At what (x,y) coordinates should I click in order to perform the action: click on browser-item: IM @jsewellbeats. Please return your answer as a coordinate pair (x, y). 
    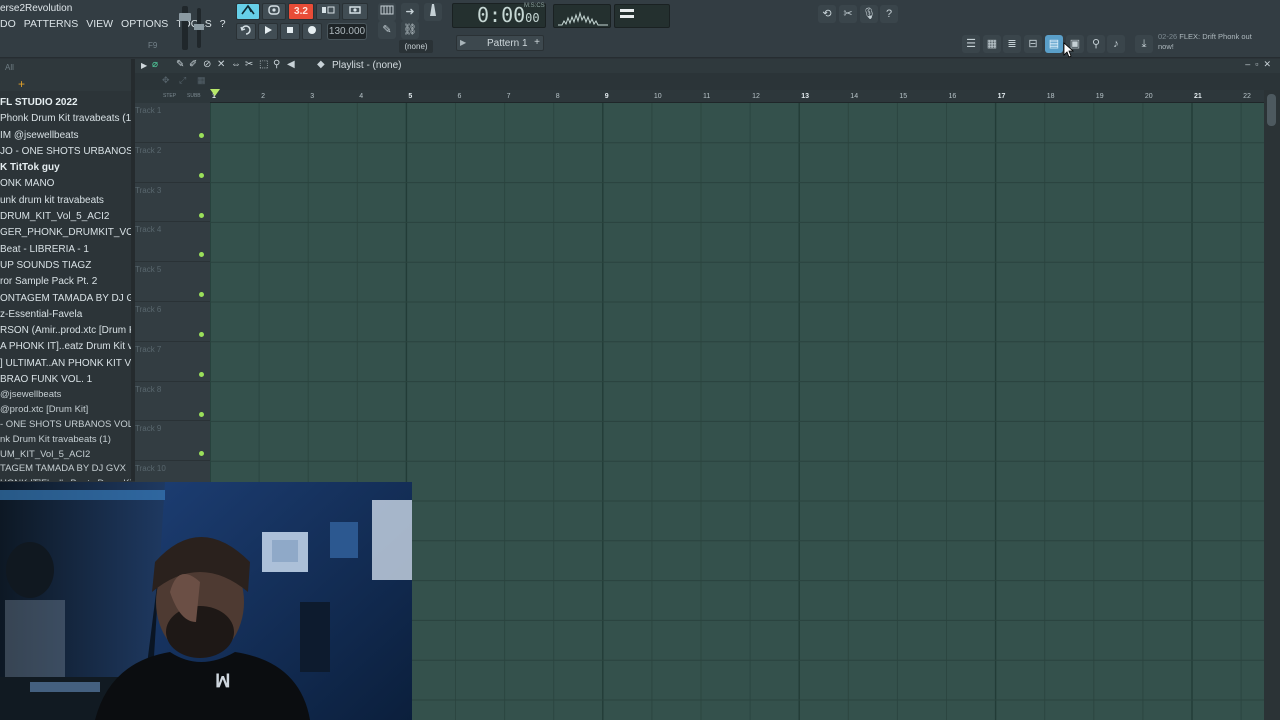
    Looking at the image, I should click on (65, 136).